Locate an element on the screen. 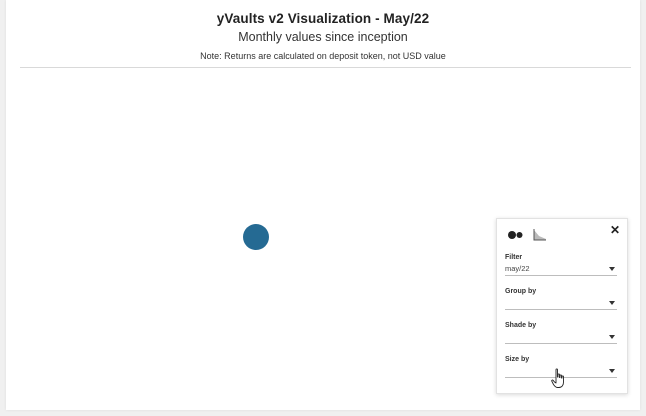  group-by-field: Group by is located at coordinates (561, 298).